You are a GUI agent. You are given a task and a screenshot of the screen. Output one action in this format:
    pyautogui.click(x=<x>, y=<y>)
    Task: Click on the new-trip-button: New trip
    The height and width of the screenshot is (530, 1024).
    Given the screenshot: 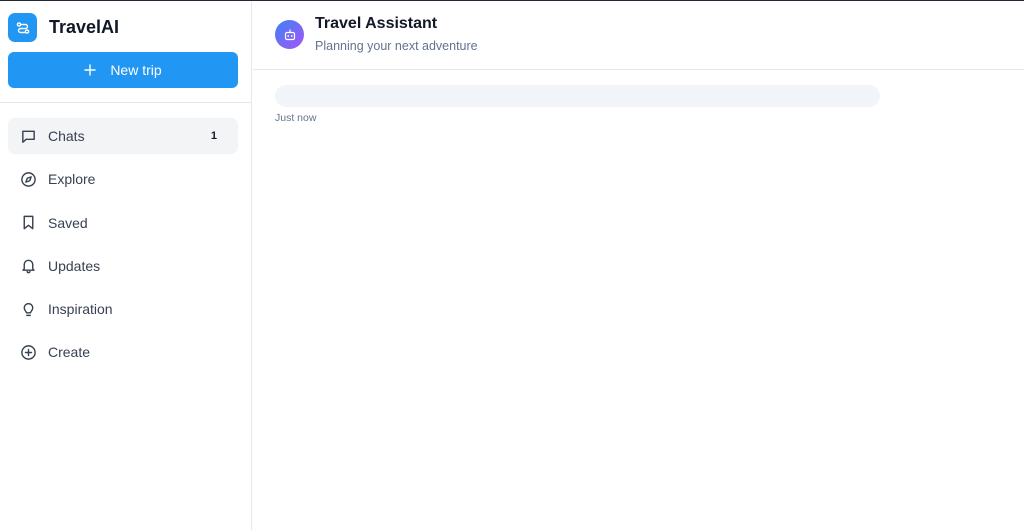 What is the action you would take?
    pyautogui.click(x=123, y=70)
    